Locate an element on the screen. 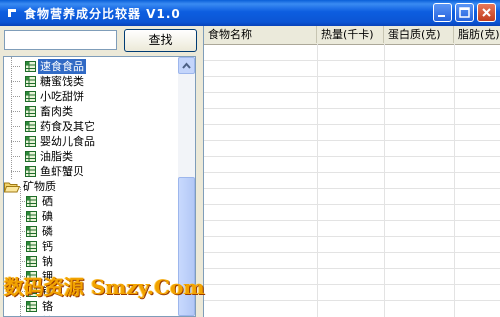 The height and width of the screenshot is (317, 500). tree-item-selected: 速食食品 is located at coordinates (62, 66).